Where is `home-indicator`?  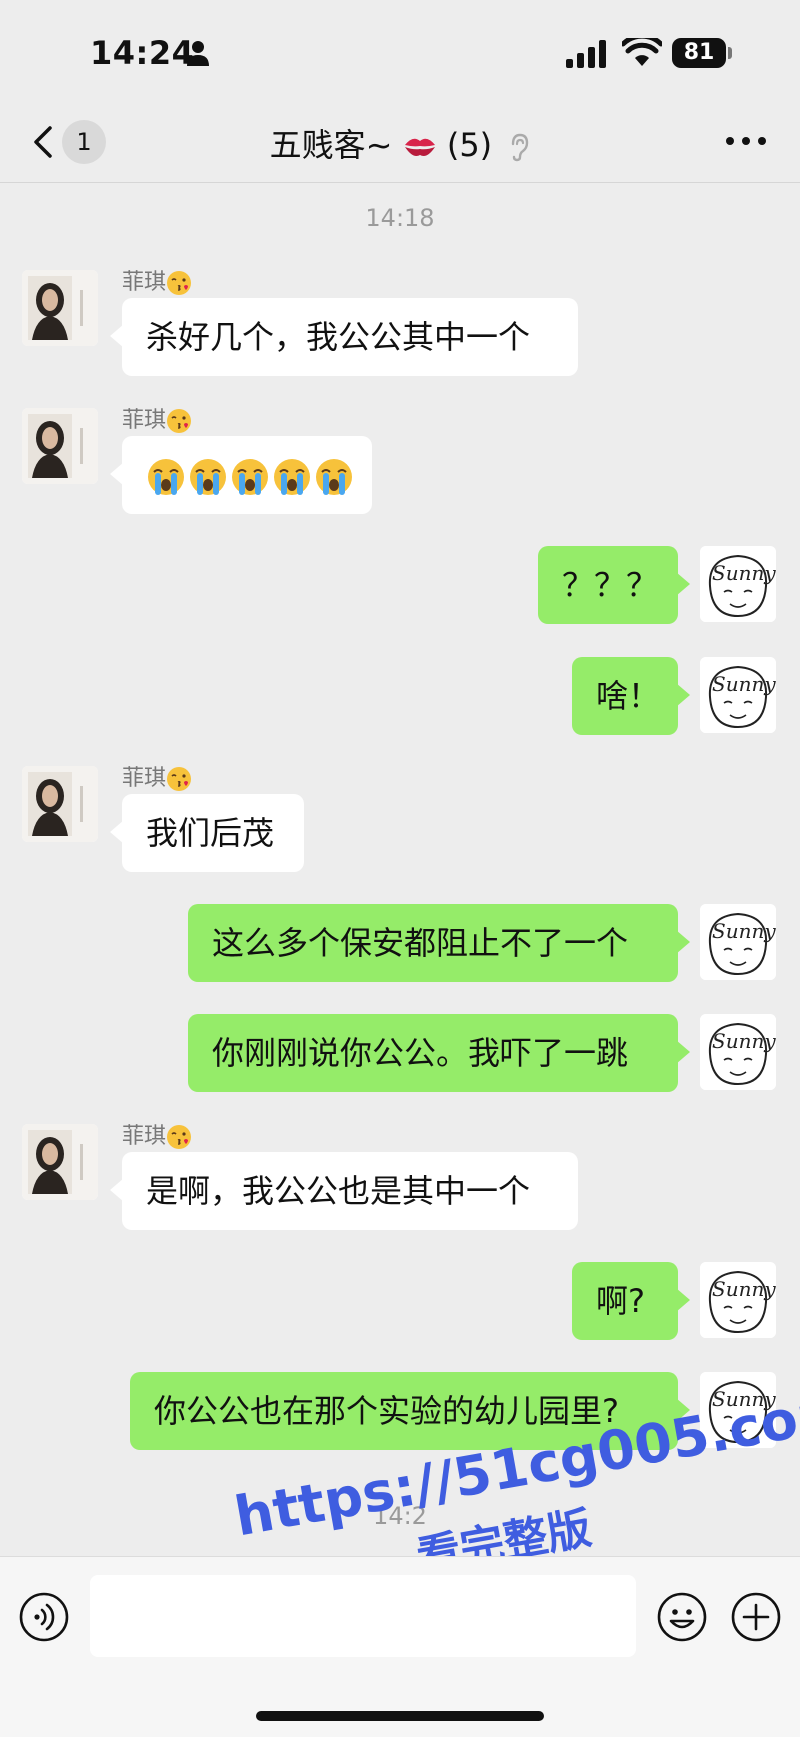 home-indicator is located at coordinates (400, 1716).